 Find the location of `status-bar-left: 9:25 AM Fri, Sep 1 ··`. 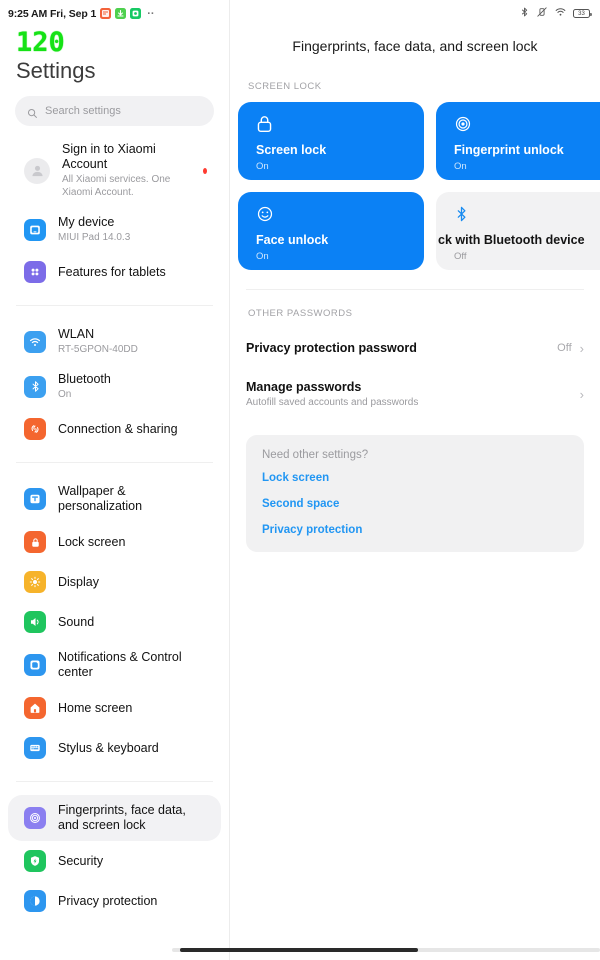

status-bar-left: 9:25 AM Fri, Sep 1 ·· is located at coordinates (114, 11).